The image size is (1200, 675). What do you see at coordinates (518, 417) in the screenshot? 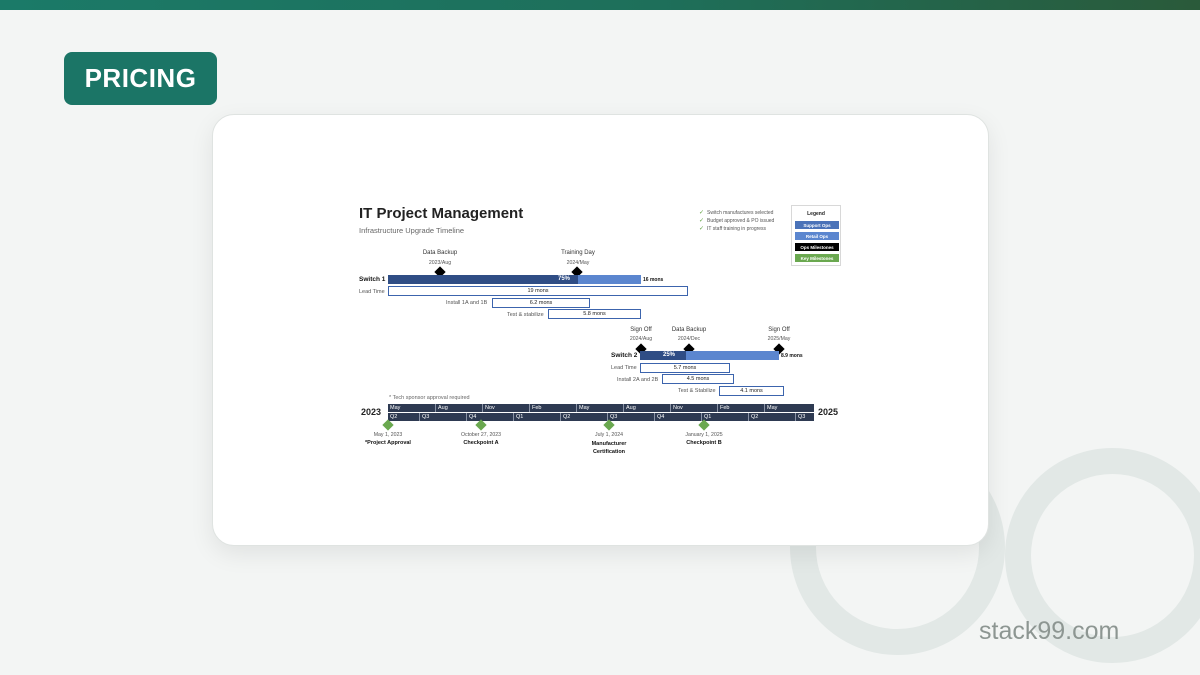
I see `quarter-cell: Q1` at bounding box center [518, 417].